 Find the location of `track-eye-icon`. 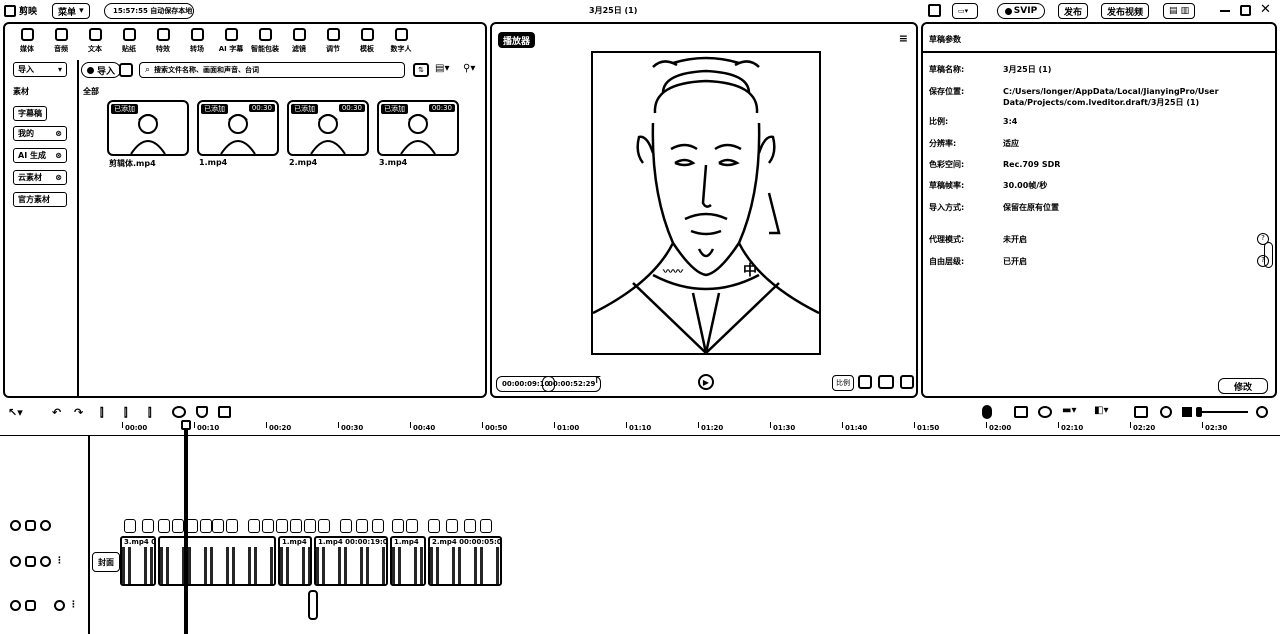

track-eye-icon is located at coordinates (15, 561).